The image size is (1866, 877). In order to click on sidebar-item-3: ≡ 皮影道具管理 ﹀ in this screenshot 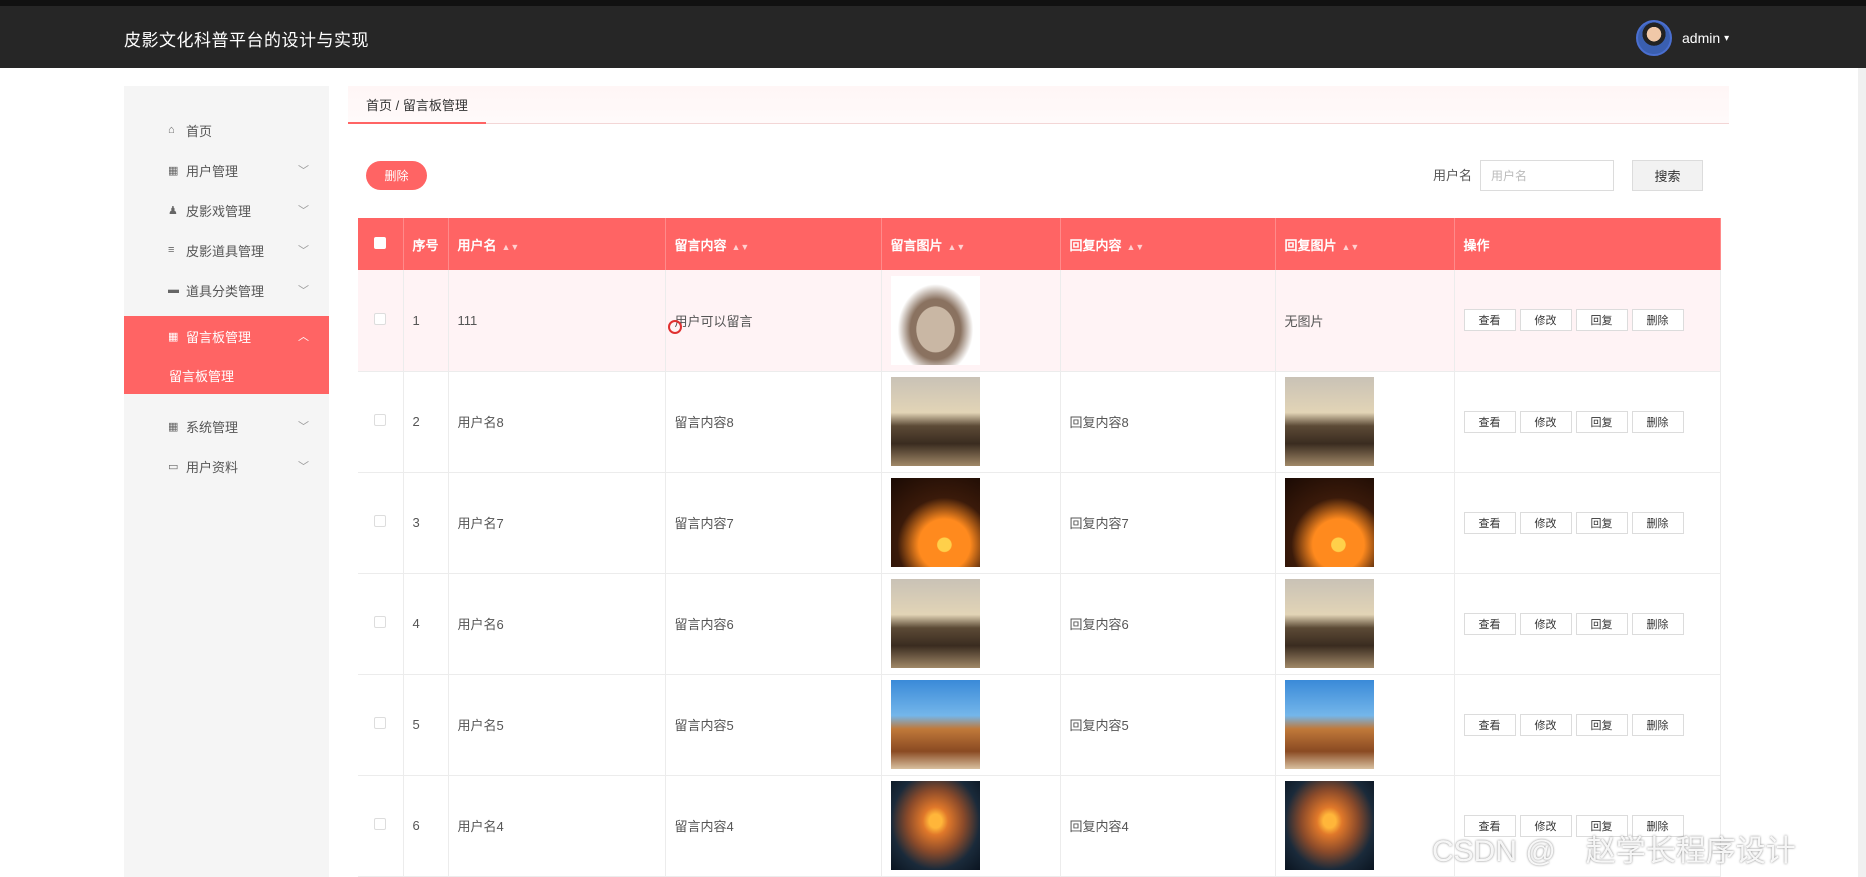, I will do `click(226, 250)`.